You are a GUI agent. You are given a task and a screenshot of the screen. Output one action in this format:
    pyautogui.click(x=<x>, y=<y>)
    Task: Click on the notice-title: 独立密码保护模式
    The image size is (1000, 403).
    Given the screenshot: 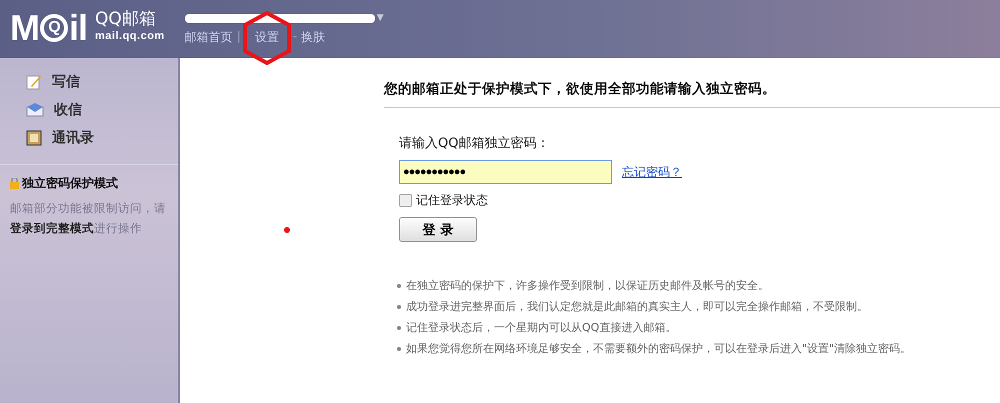 What is the action you would take?
    pyautogui.click(x=70, y=183)
    